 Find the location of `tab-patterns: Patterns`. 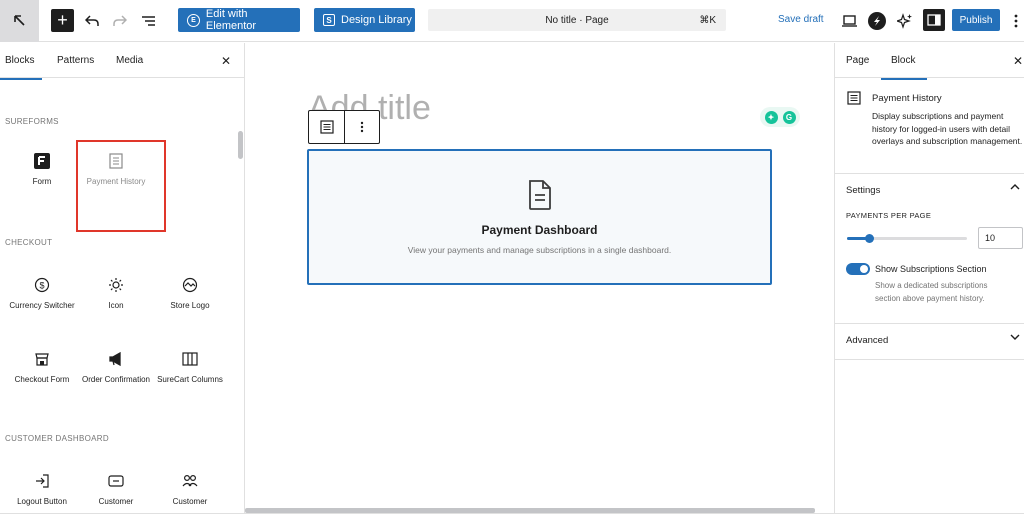

tab-patterns: Patterns is located at coordinates (75, 60).